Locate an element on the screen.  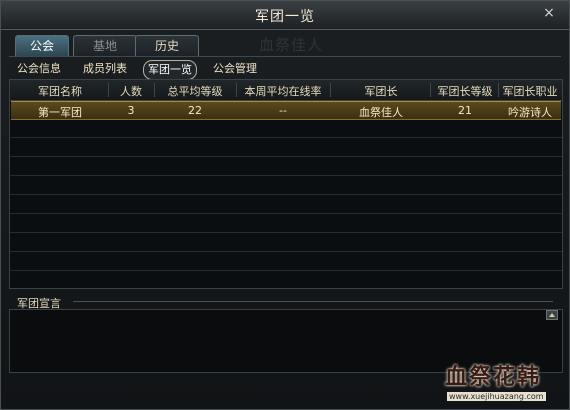
cell-avg-level: 22 is located at coordinates (195, 110).